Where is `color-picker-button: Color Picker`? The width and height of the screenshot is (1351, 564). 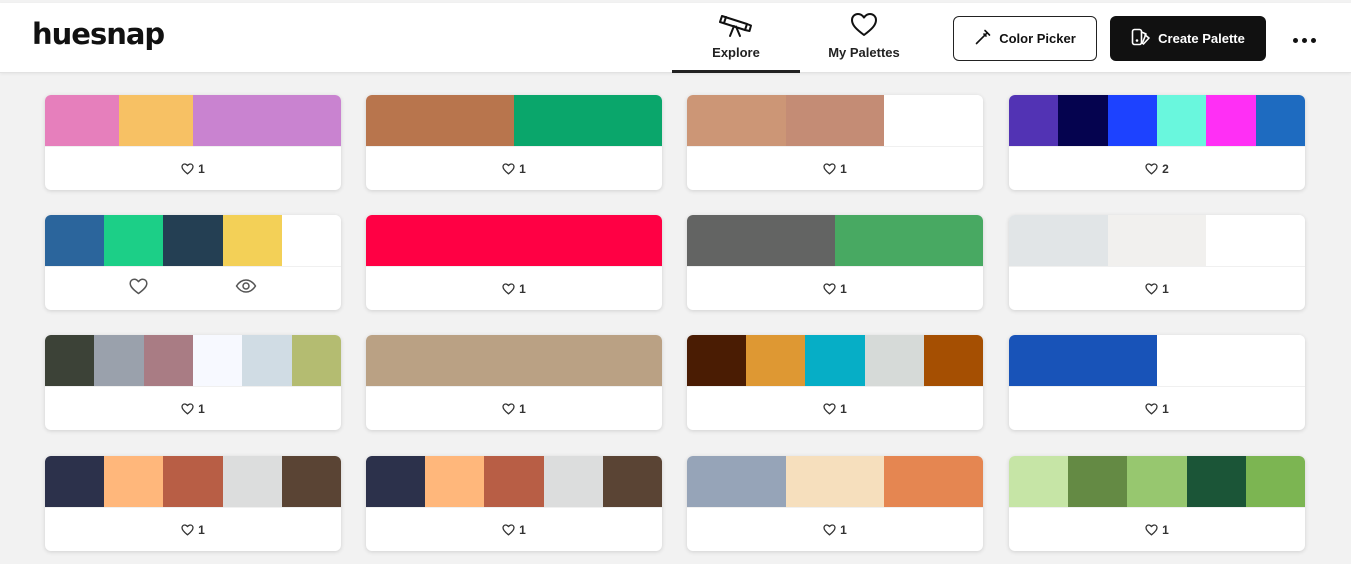
color-picker-button: Color Picker is located at coordinates (1025, 38).